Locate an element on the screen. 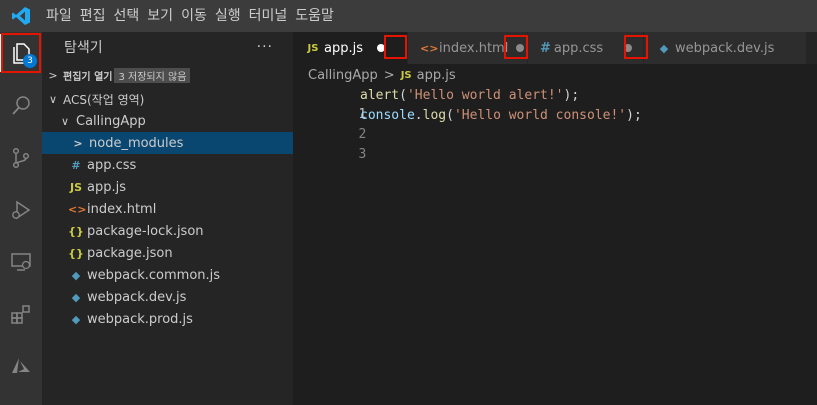  explorer-title: 탐색기 is located at coordinates (83, 48).